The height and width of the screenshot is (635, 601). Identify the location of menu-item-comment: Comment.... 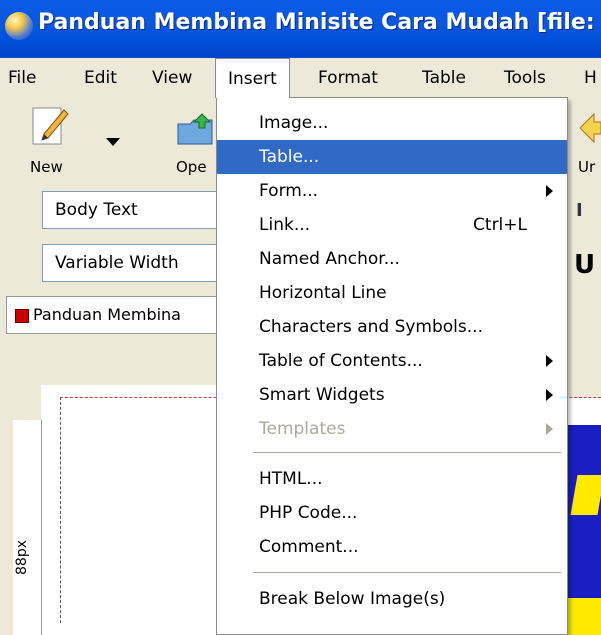
(392, 547).